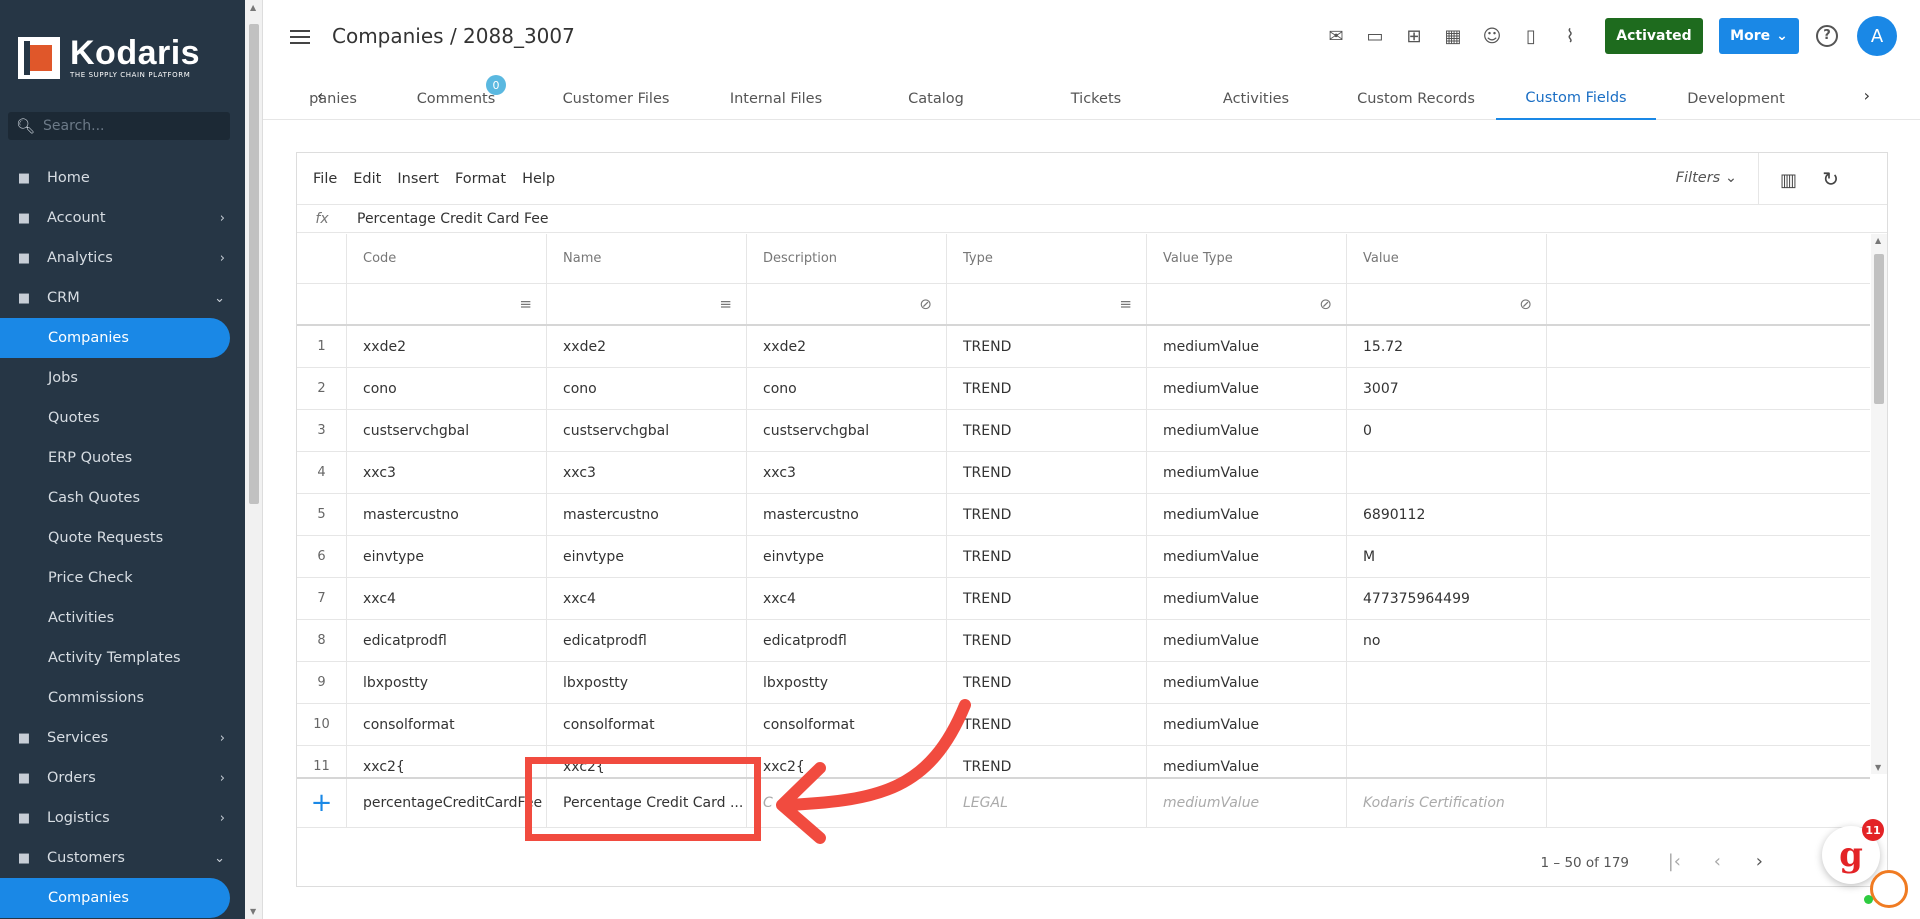 The image size is (1920, 919). I want to click on new-code-cell: percentageCreditCardFee, so click(447, 803).